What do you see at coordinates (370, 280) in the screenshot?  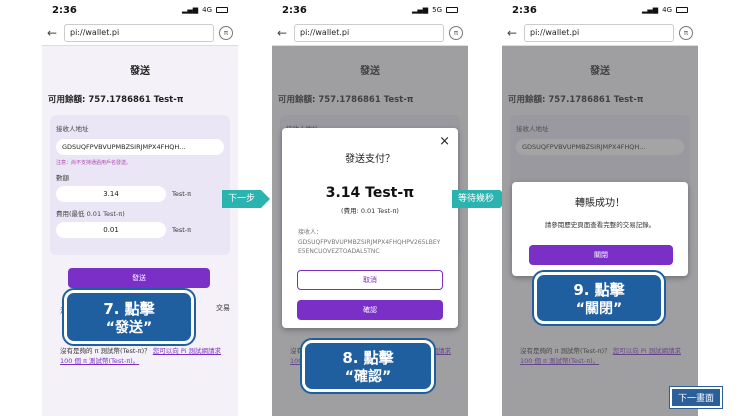 I see `cancel-button: 取消` at bounding box center [370, 280].